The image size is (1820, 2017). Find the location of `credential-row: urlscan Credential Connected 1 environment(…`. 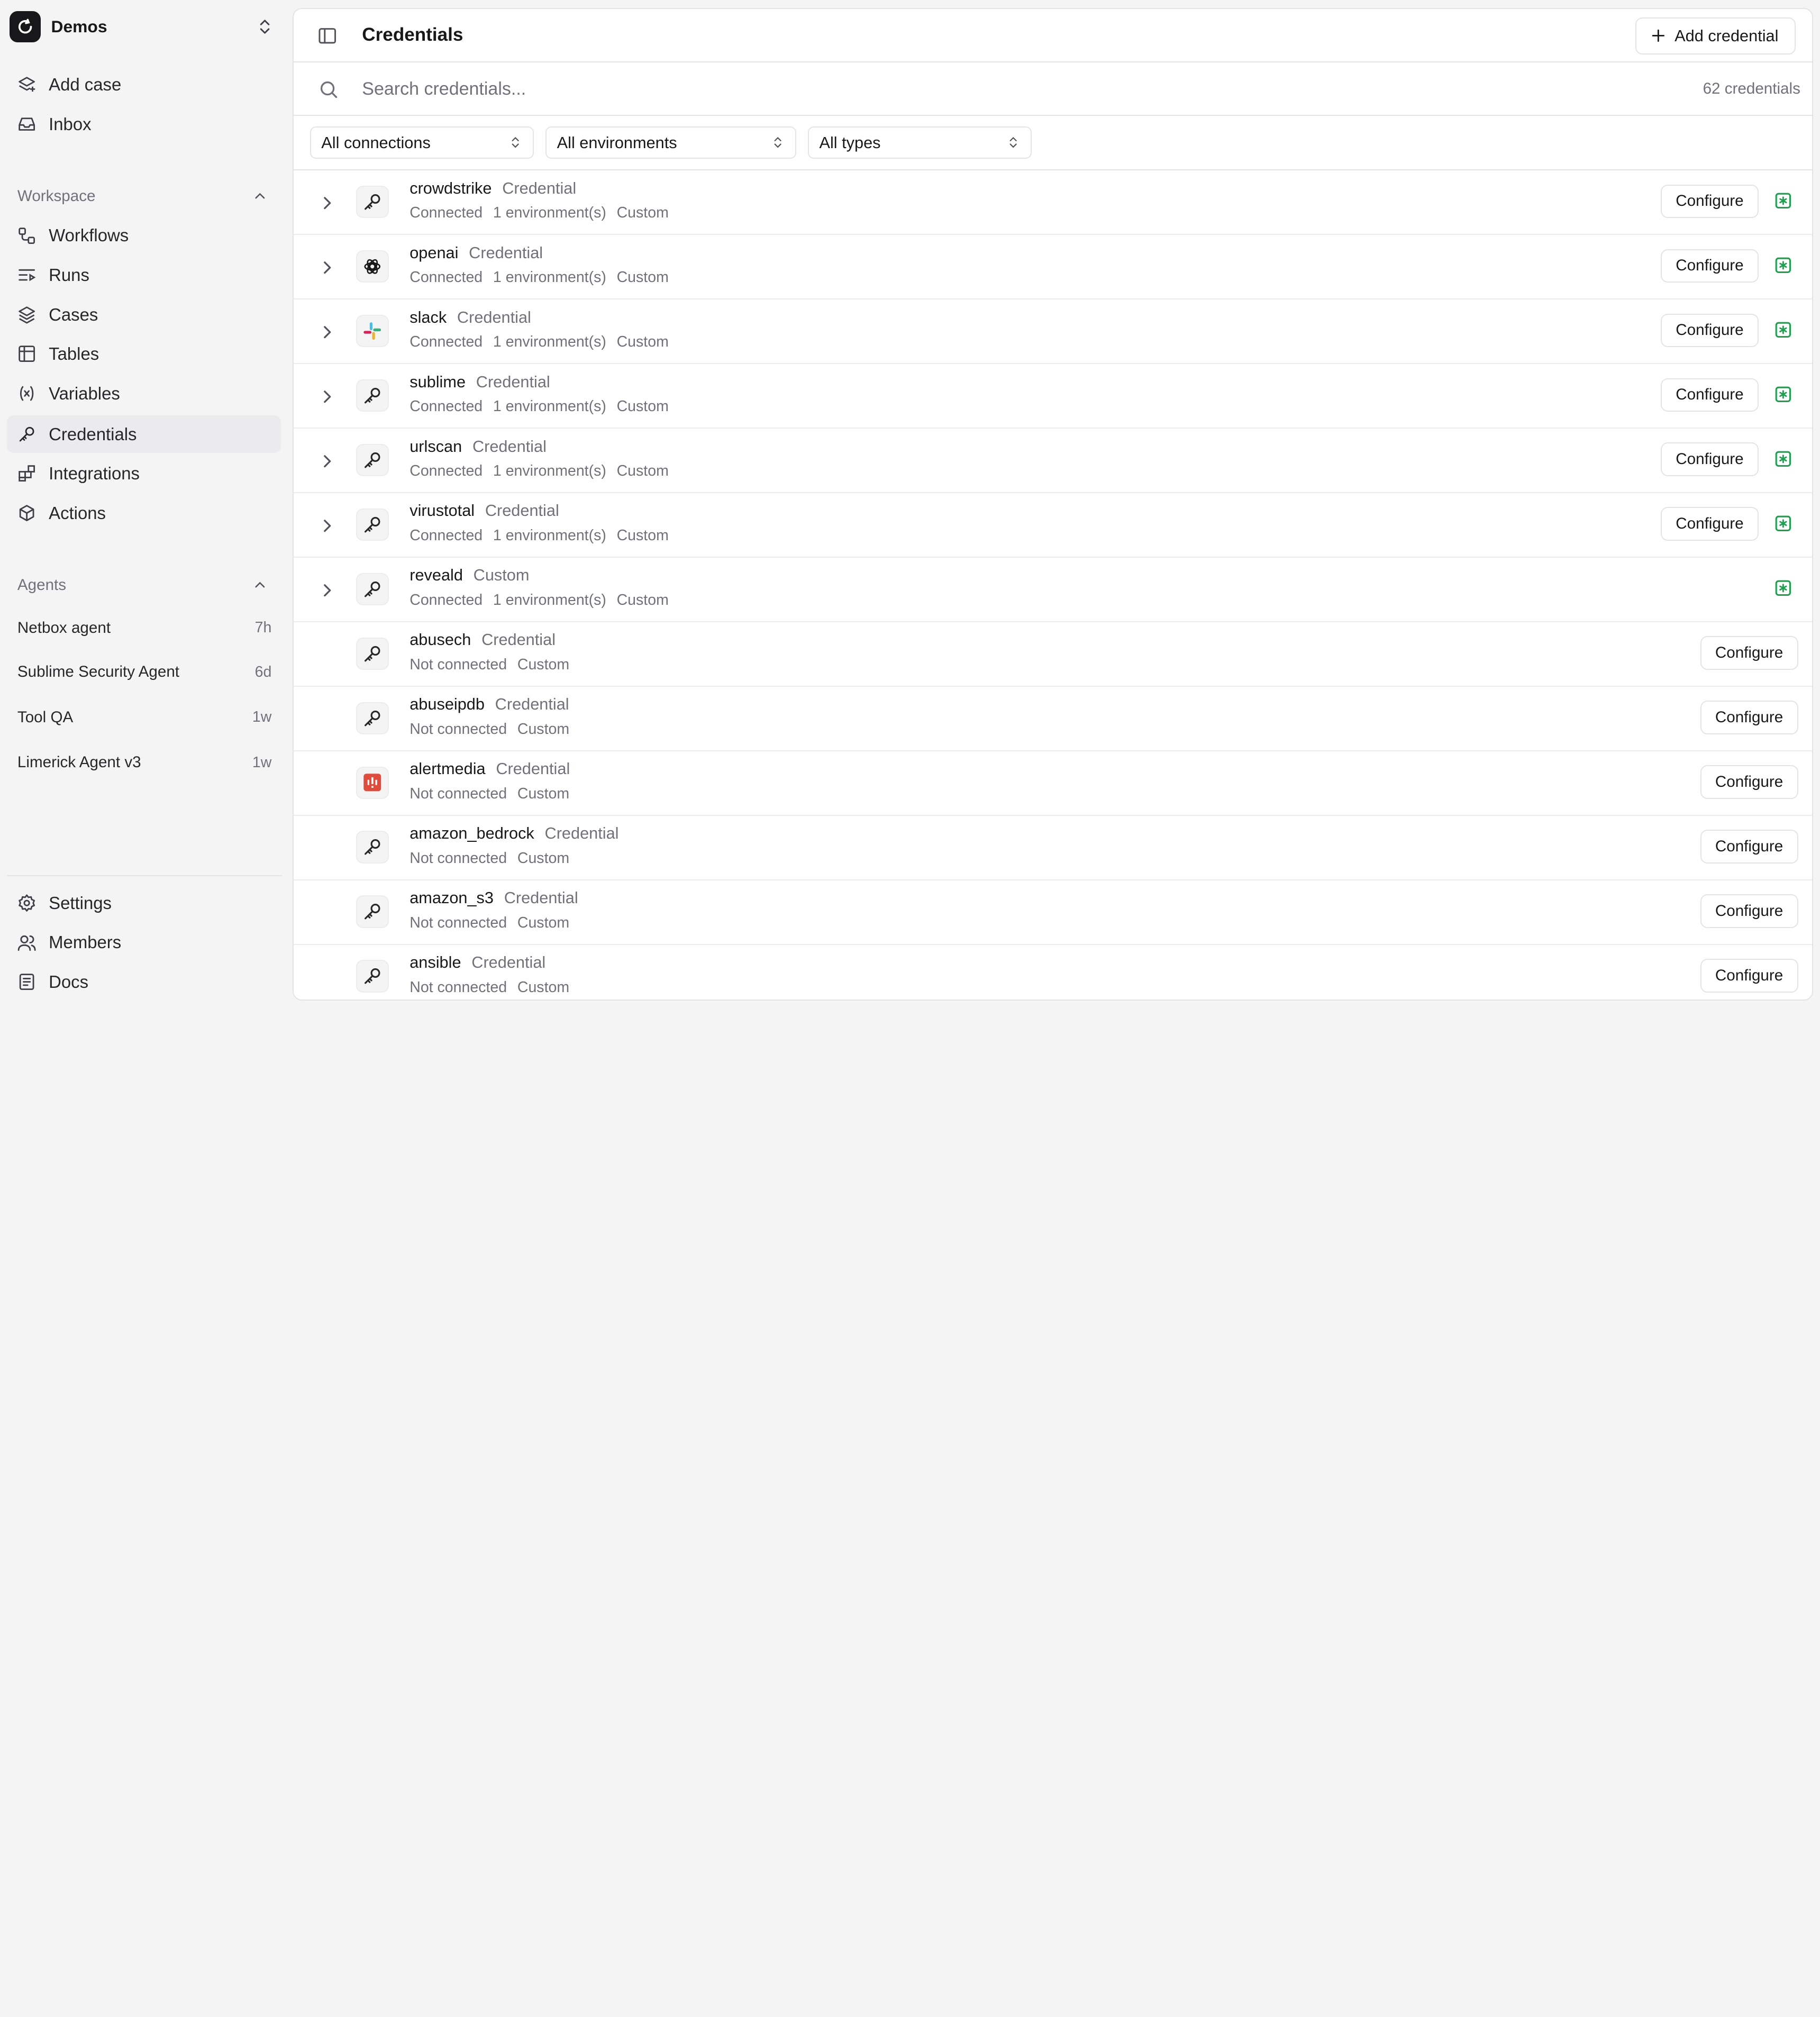

credential-row: urlscan Credential Connected 1 environment(… is located at coordinates (1053, 461).